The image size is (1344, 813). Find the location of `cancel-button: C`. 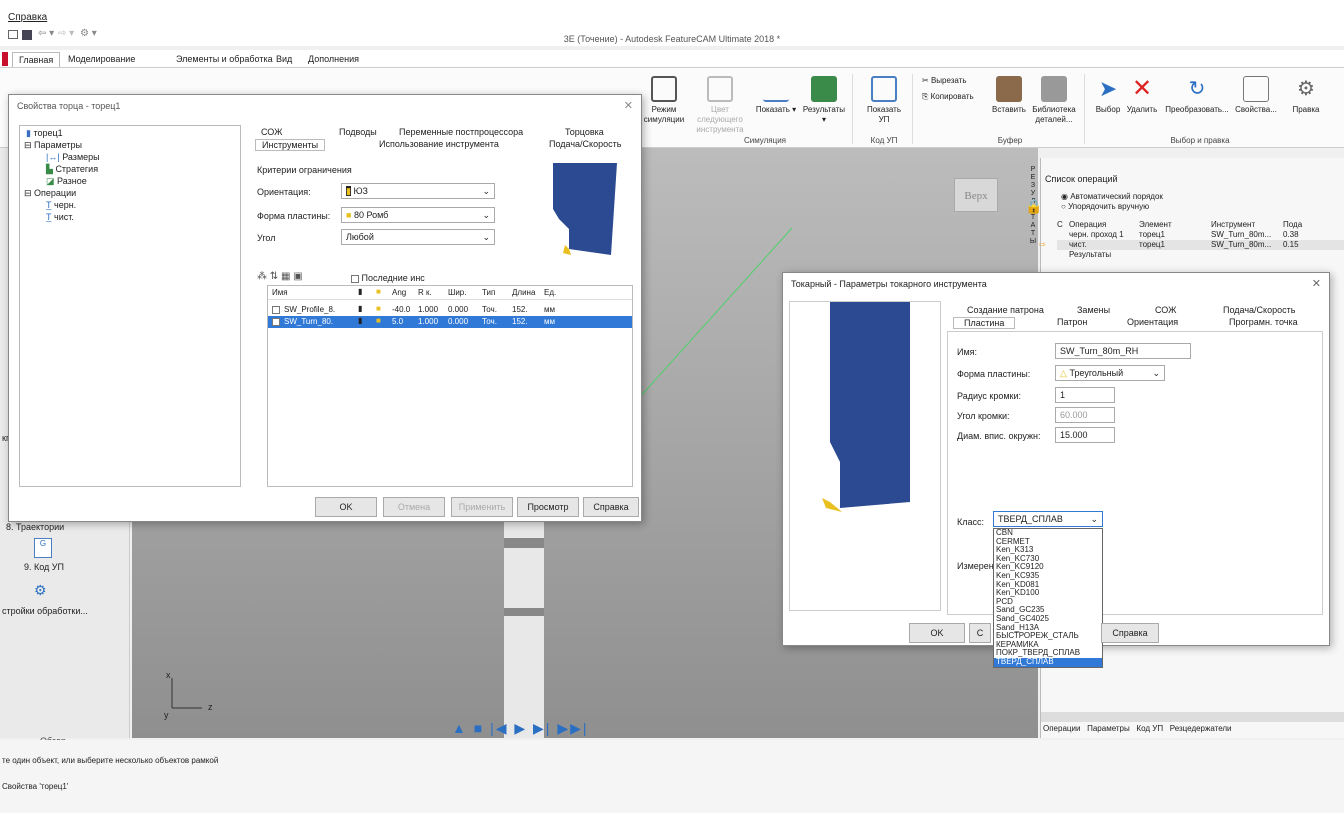

cancel-button: C is located at coordinates (980, 633).